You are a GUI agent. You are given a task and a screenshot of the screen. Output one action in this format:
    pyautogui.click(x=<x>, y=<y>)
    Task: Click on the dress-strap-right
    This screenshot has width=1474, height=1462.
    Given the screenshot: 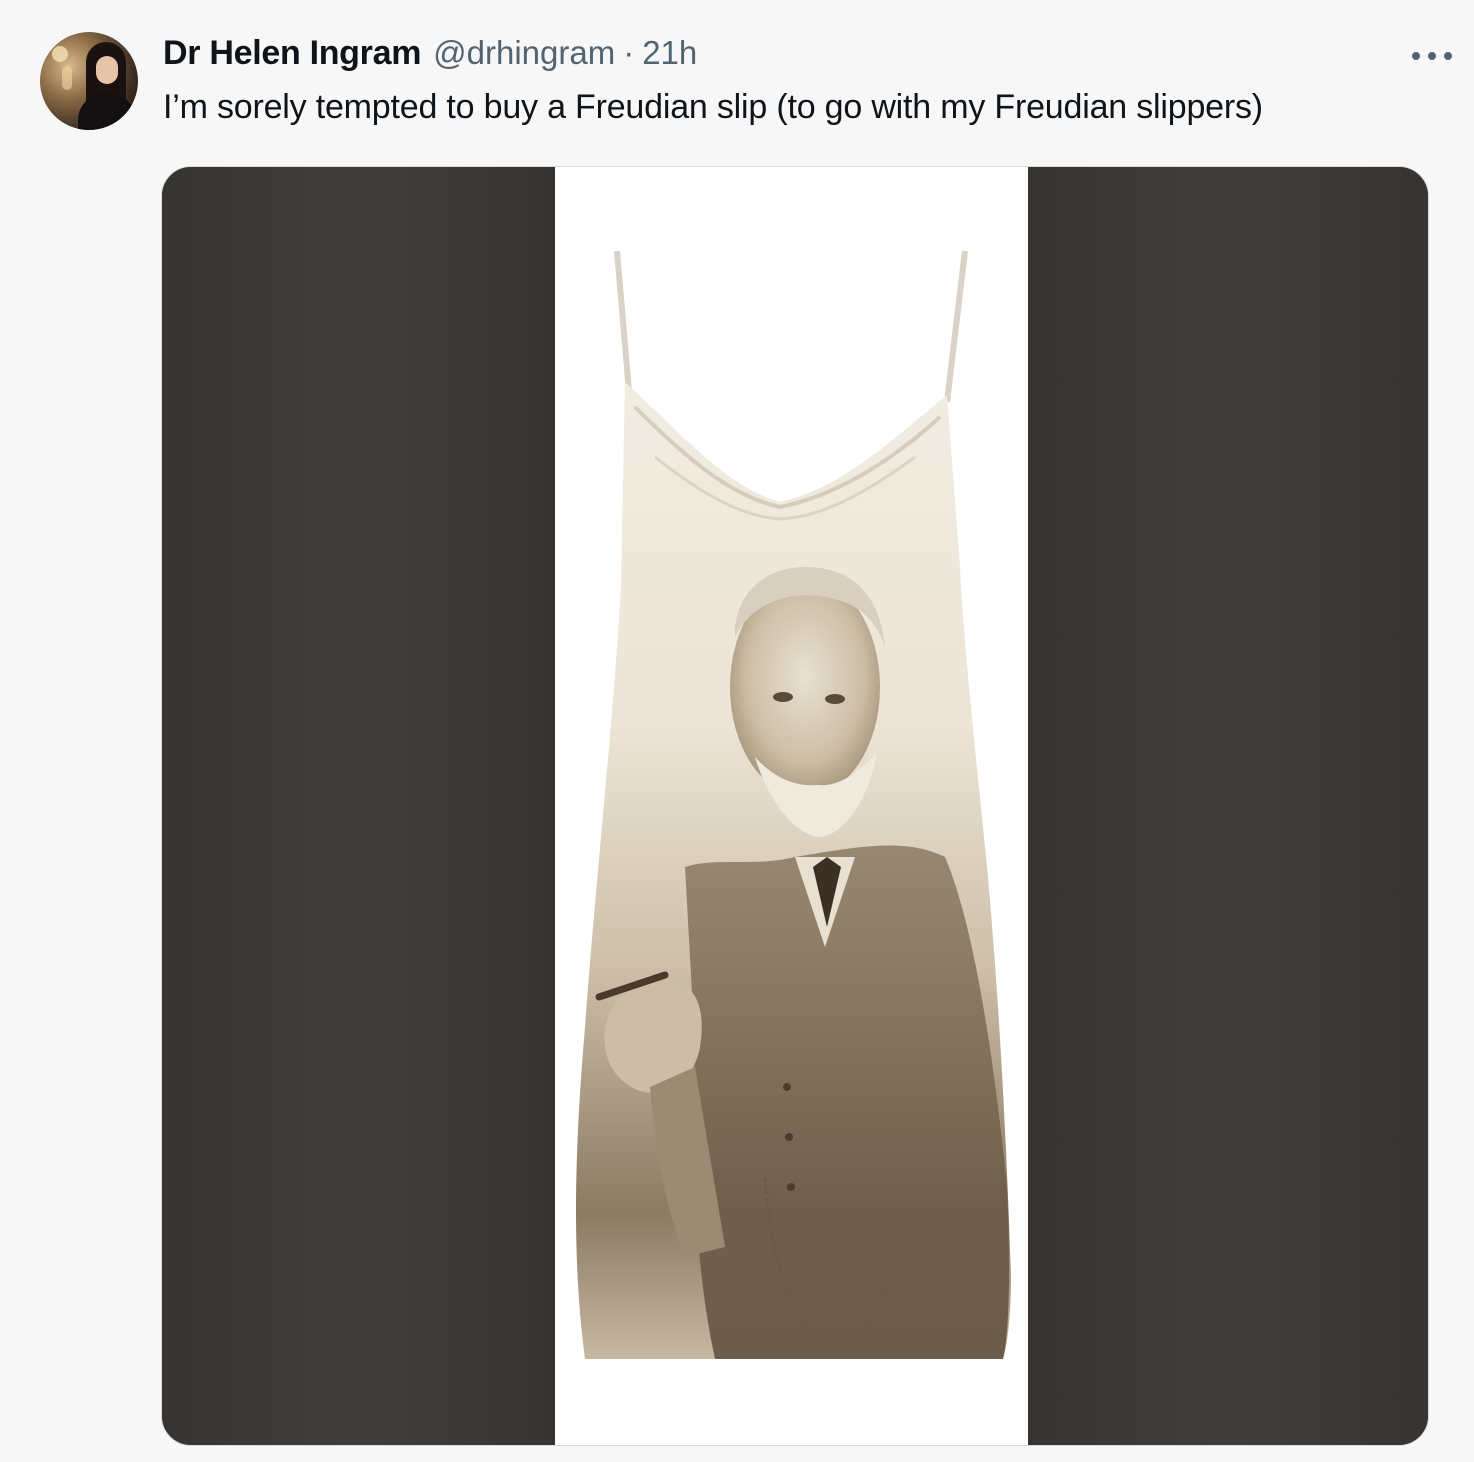 What is the action you would take?
    pyautogui.click(x=956, y=326)
    